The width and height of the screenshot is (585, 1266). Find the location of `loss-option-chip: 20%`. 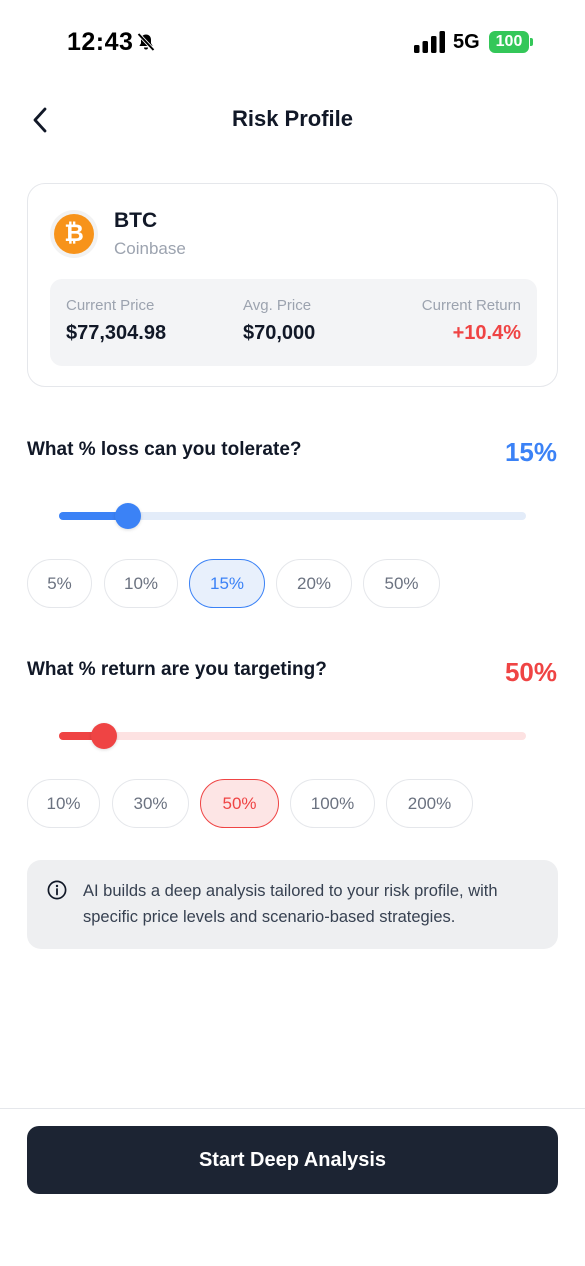

loss-option-chip: 20% is located at coordinates (314, 583).